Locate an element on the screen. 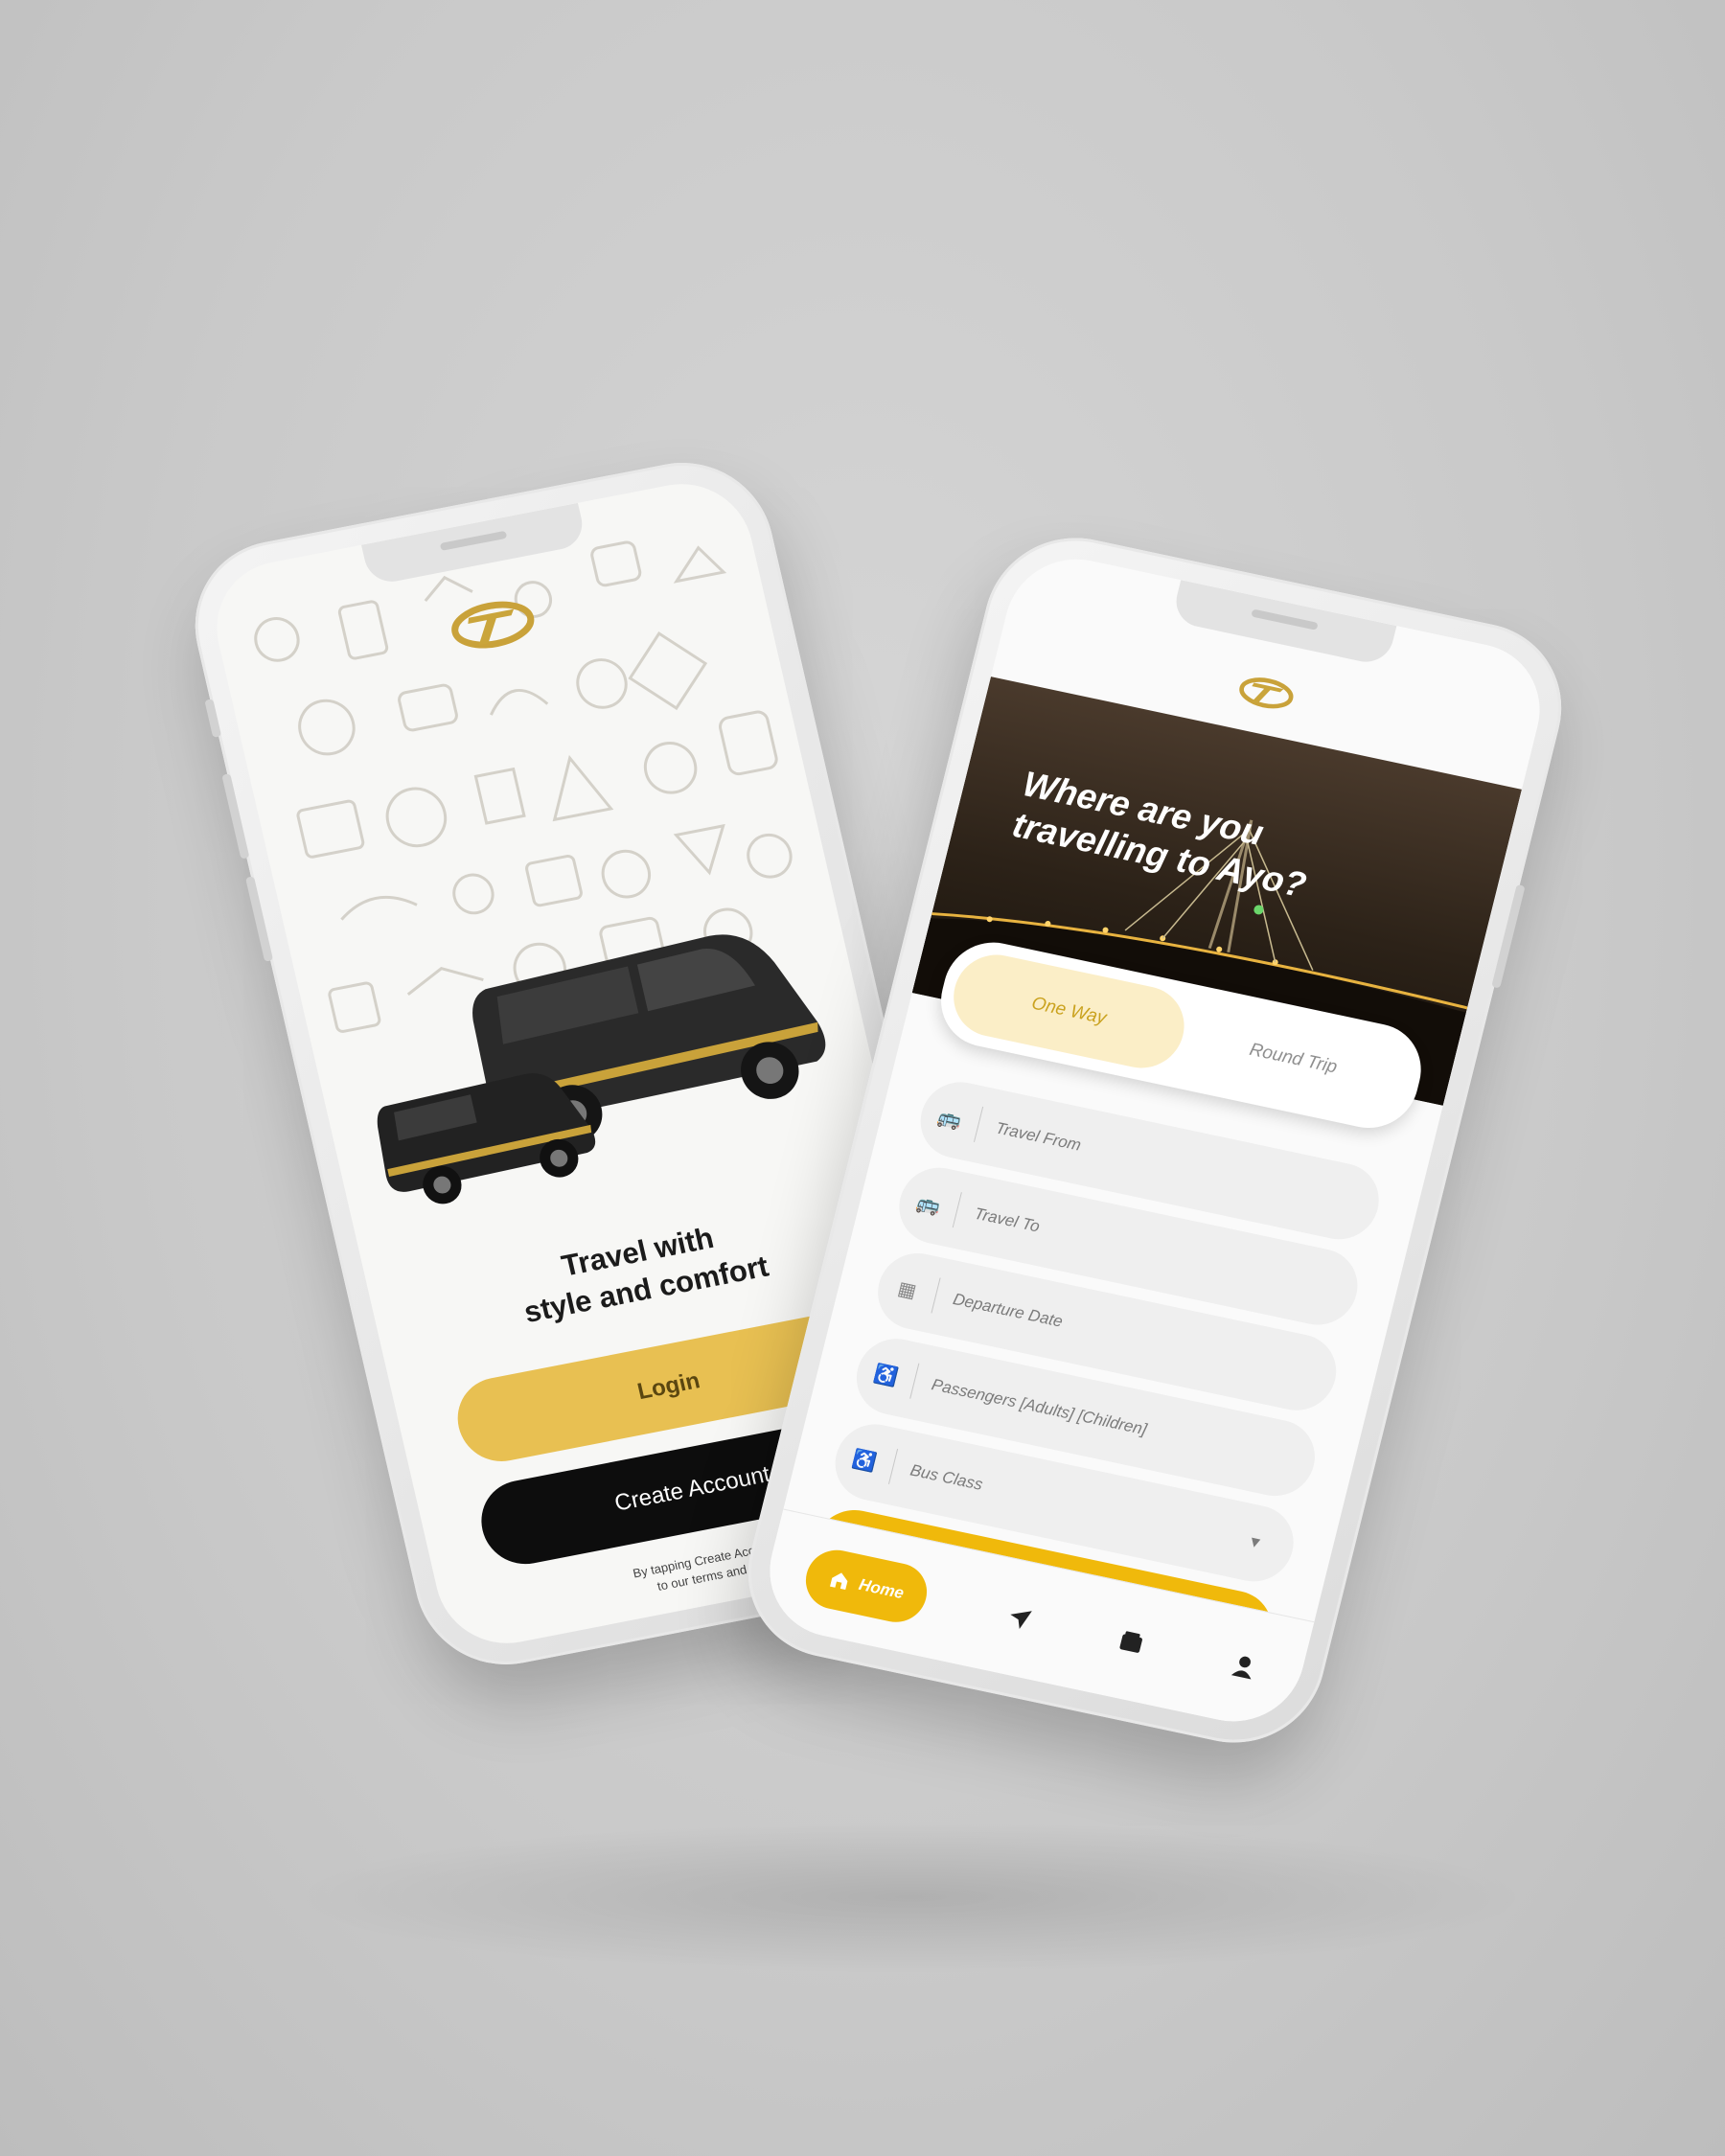 Image resolution: width=1725 pixels, height=2156 pixels. wallet-icon is located at coordinates (1131, 1642).